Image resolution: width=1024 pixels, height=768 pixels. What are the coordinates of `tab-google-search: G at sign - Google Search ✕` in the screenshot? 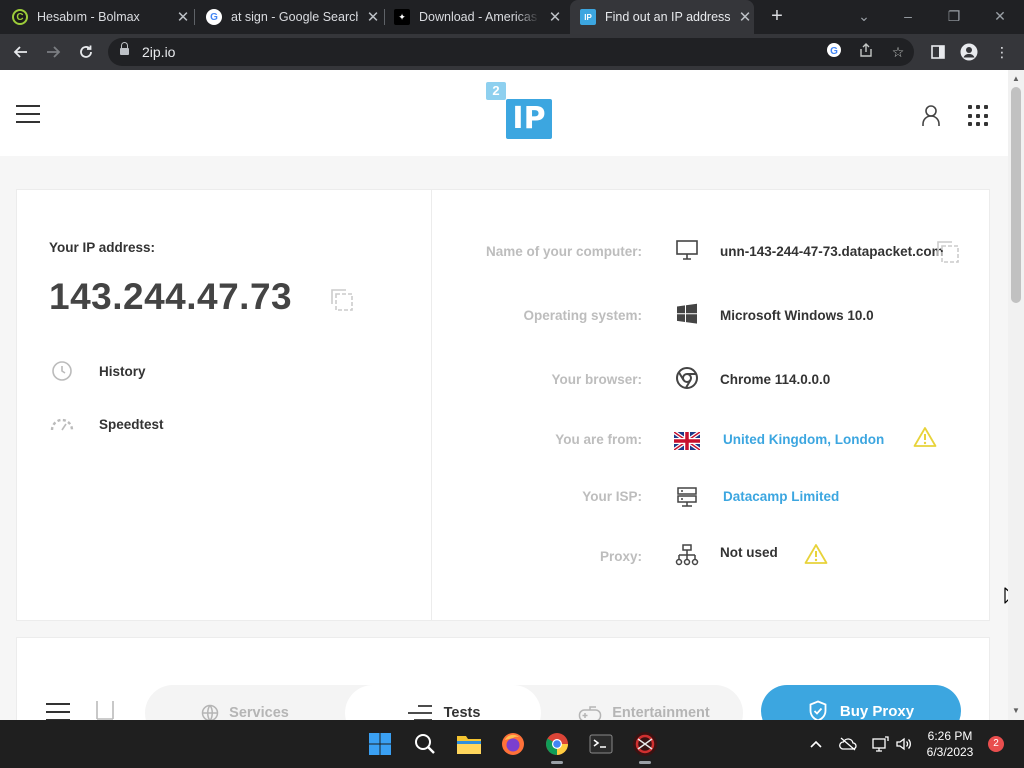 It's located at (294, 17).